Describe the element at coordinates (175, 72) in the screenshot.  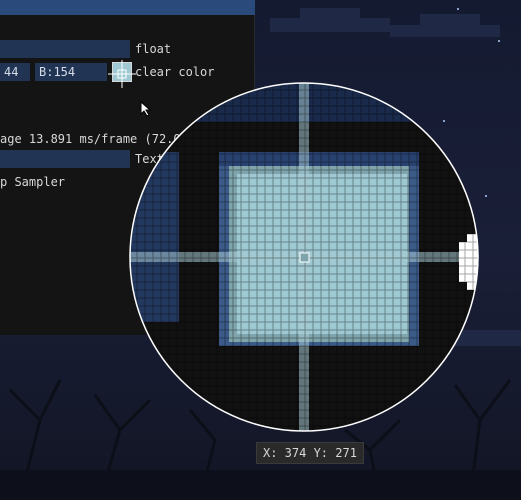
I see `clear-color-label: clear color` at that location.